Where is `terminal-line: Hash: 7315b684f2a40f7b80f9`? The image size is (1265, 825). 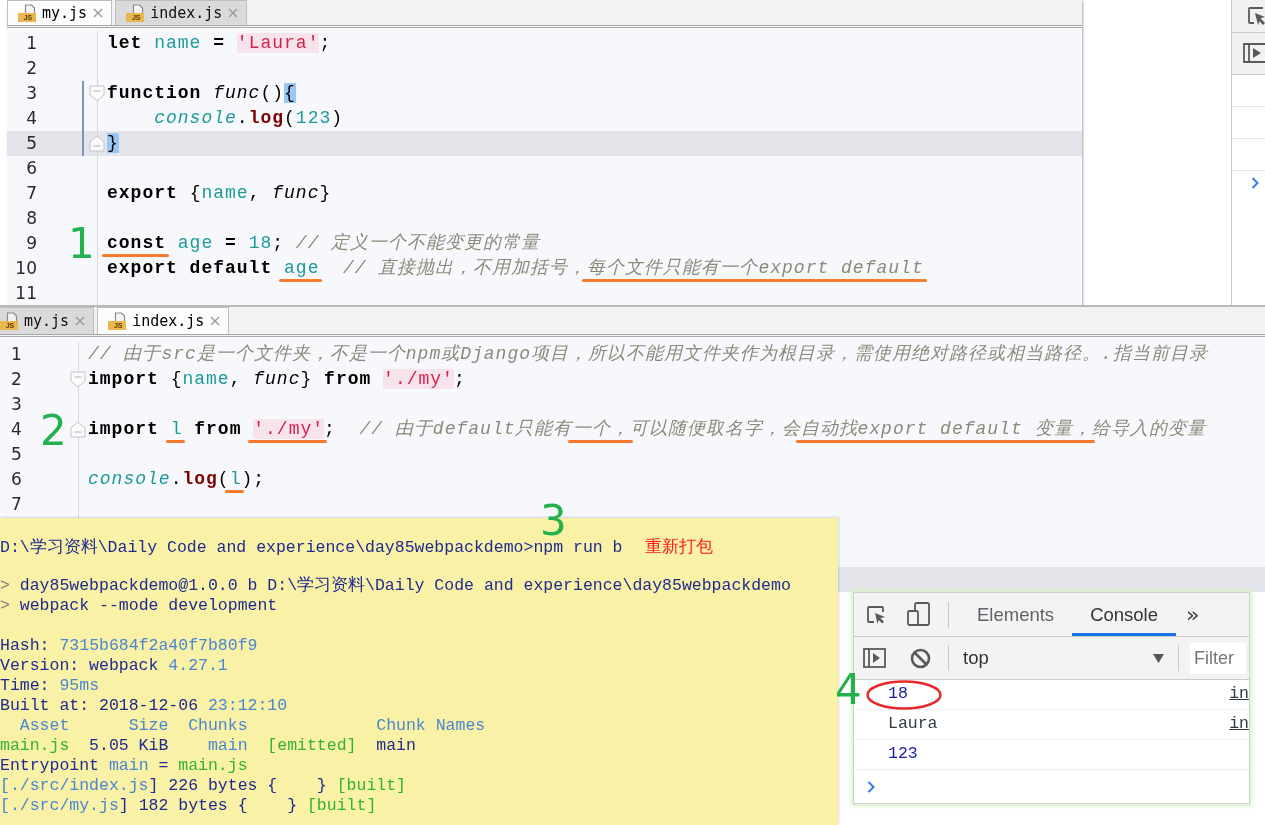 terminal-line: Hash: 7315b684f2a40f7b80f9 is located at coordinates (129, 646).